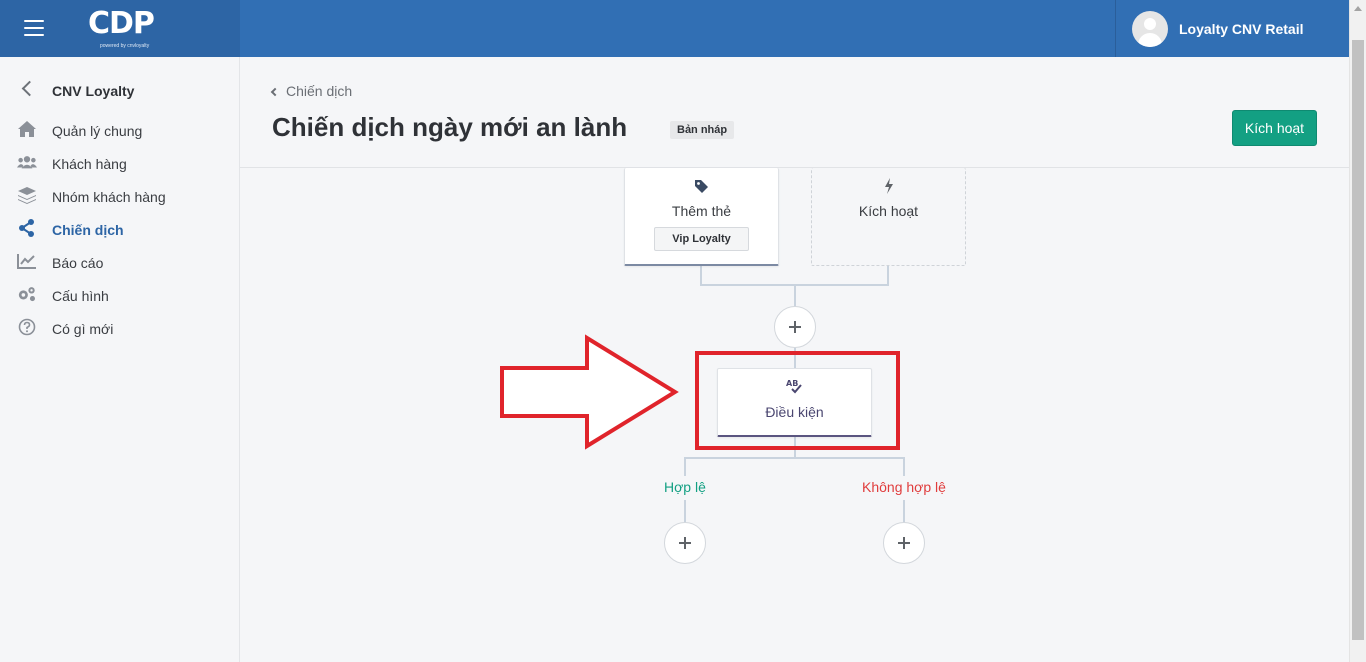  I want to click on add-step-valid-button, so click(685, 543).